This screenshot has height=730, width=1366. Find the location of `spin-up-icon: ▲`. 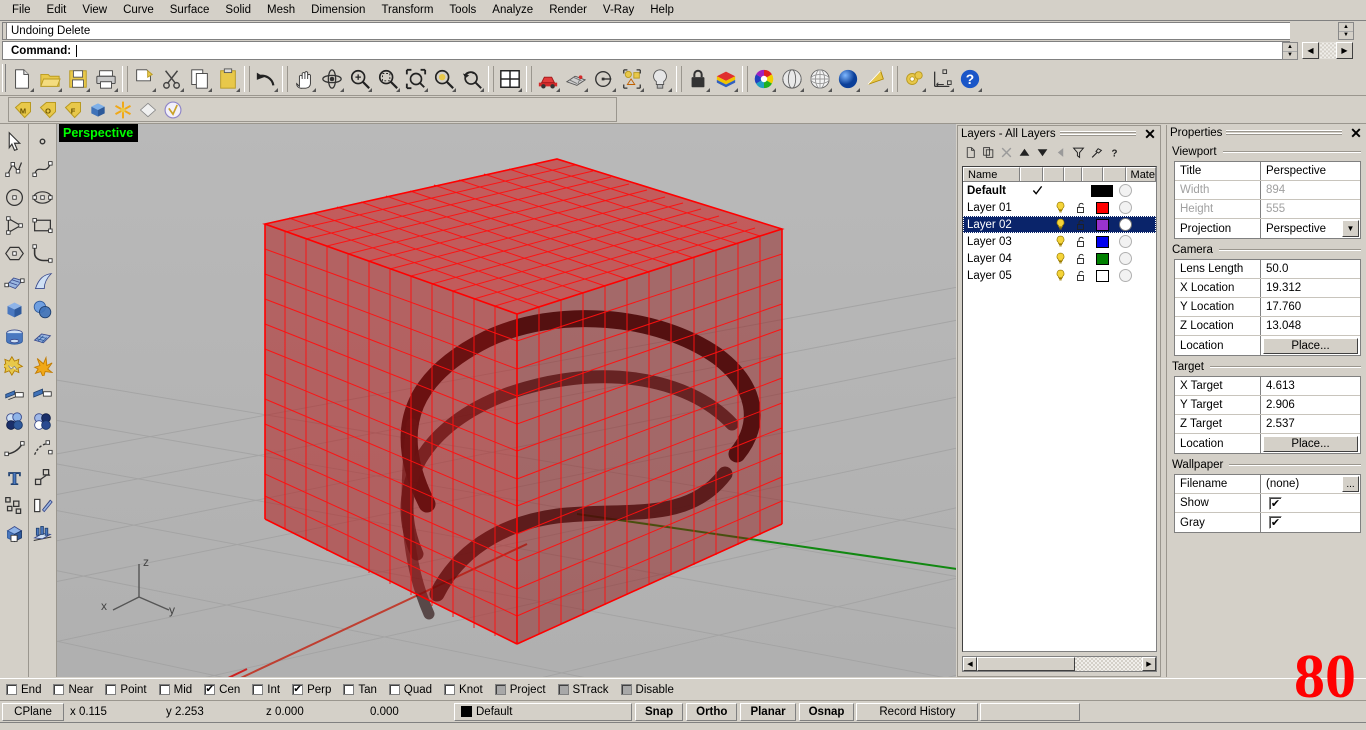

spin-up-icon: ▲ is located at coordinates (1290, 47).